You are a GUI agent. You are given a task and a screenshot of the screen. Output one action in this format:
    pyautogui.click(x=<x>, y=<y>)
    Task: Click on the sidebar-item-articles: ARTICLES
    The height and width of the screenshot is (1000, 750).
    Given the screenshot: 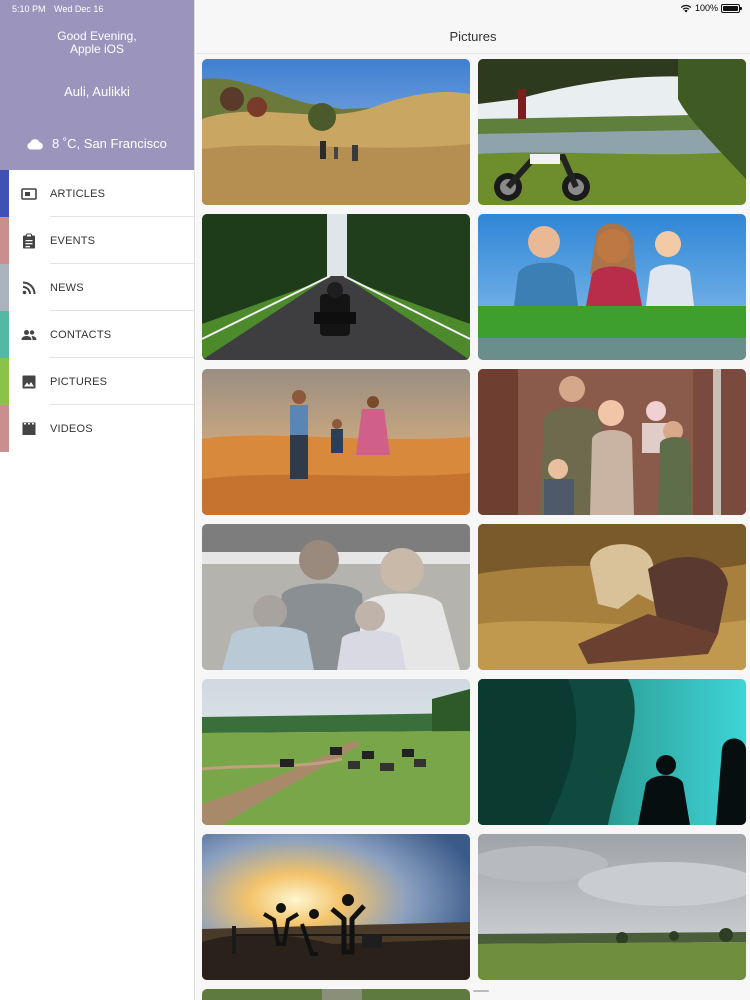 What is the action you would take?
    pyautogui.click(x=97, y=193)
    